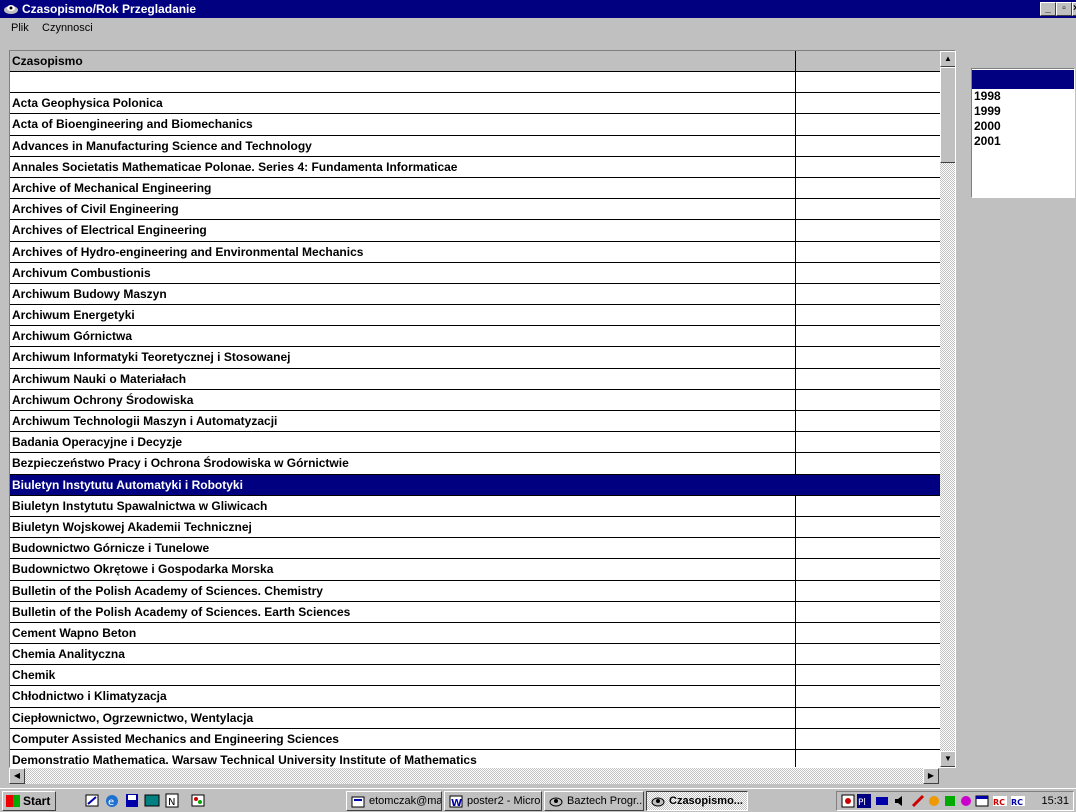  What do you see at coordinates (403, 442) in the screenshot?
I see `journal-name-cell: Badania Operacyjne i Decyzje` at bounding box center [403, 442].